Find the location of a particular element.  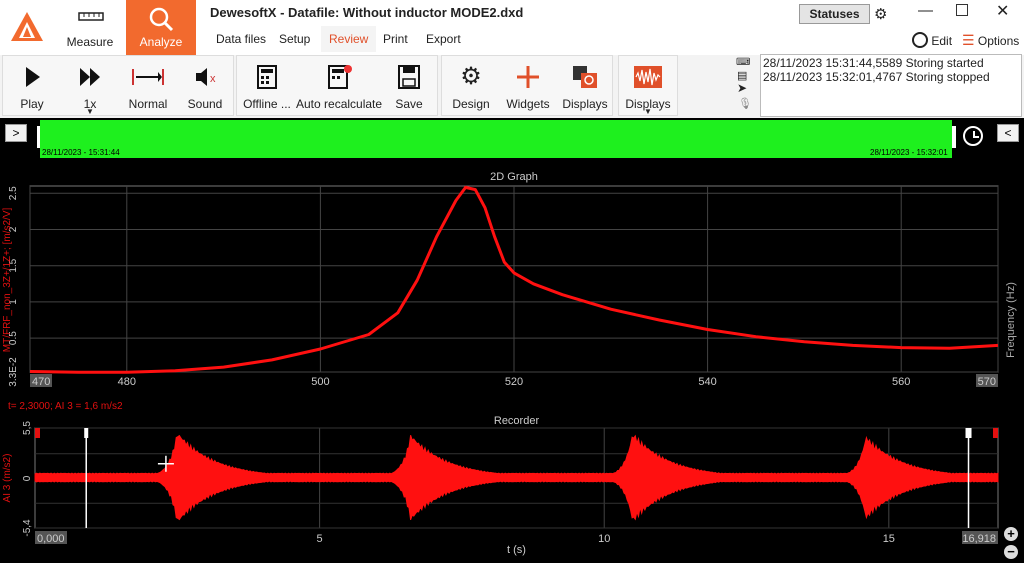

arrow-to-line-icon is located at coordinates (148, 77).